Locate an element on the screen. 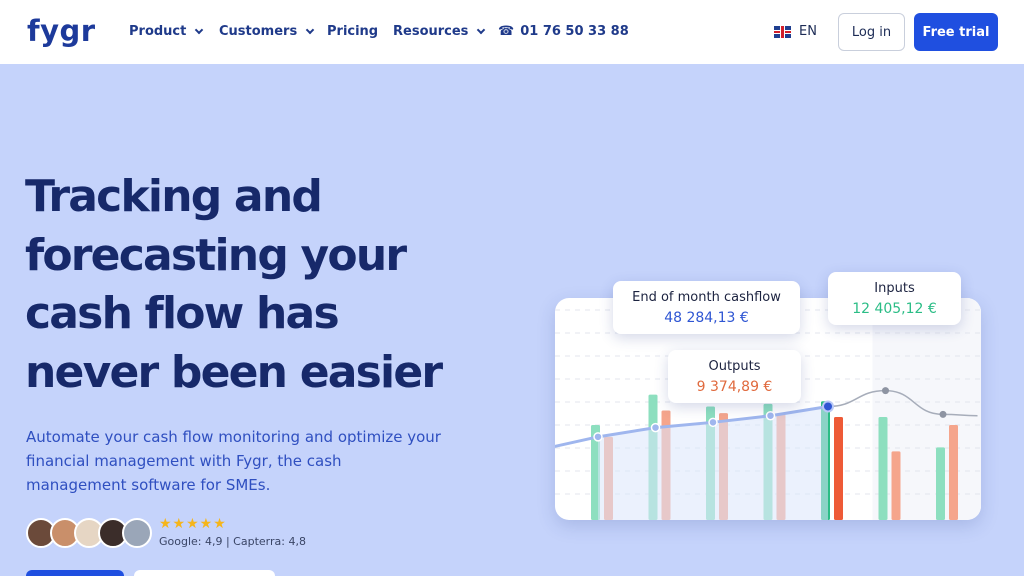  language-code: EN is located at coordinates (808, 31).